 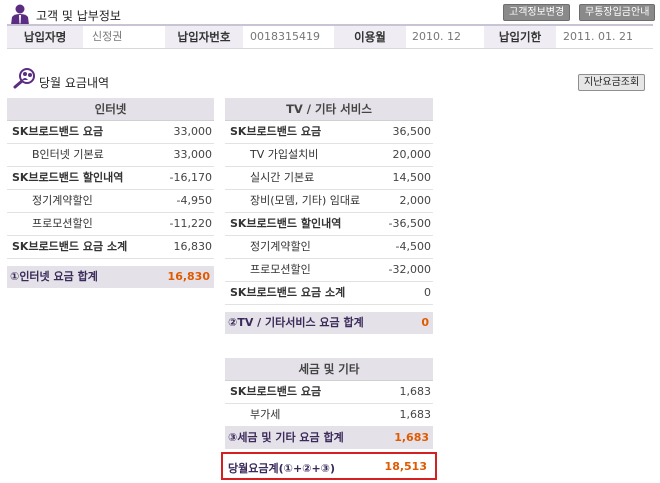 What do you see at coordinates (409, 223) in the screenshot?
I see `tv-row-value: -36,500` at bounding box center [409, 223].